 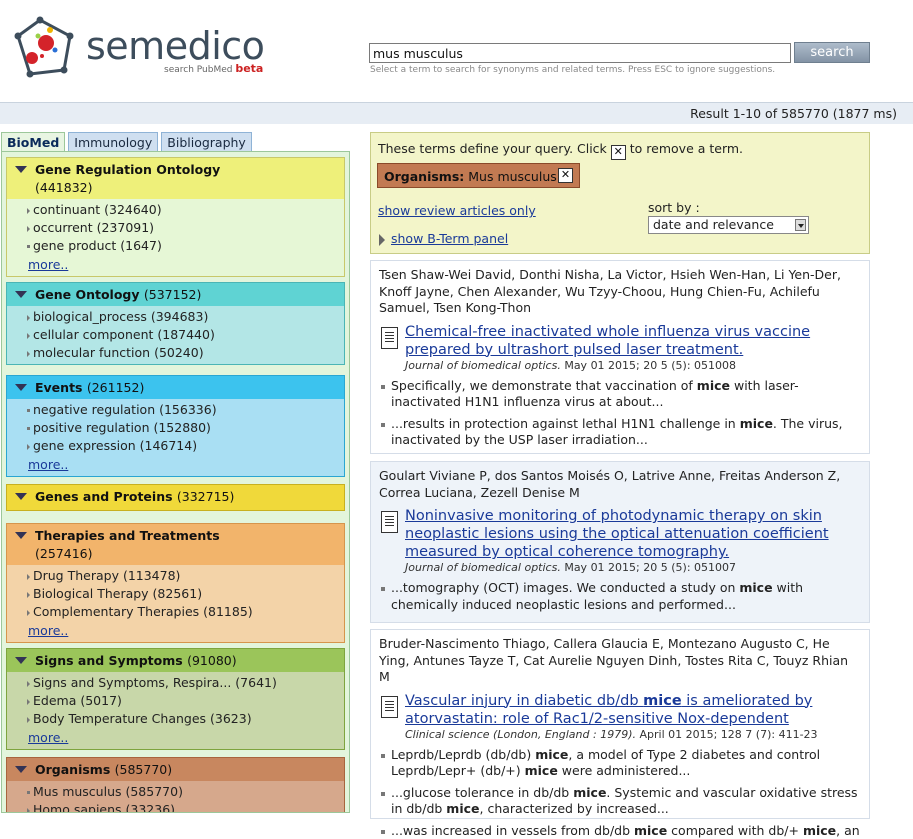 I want to click on facet-item: cellular component (187440), so click(x=185, y=335).